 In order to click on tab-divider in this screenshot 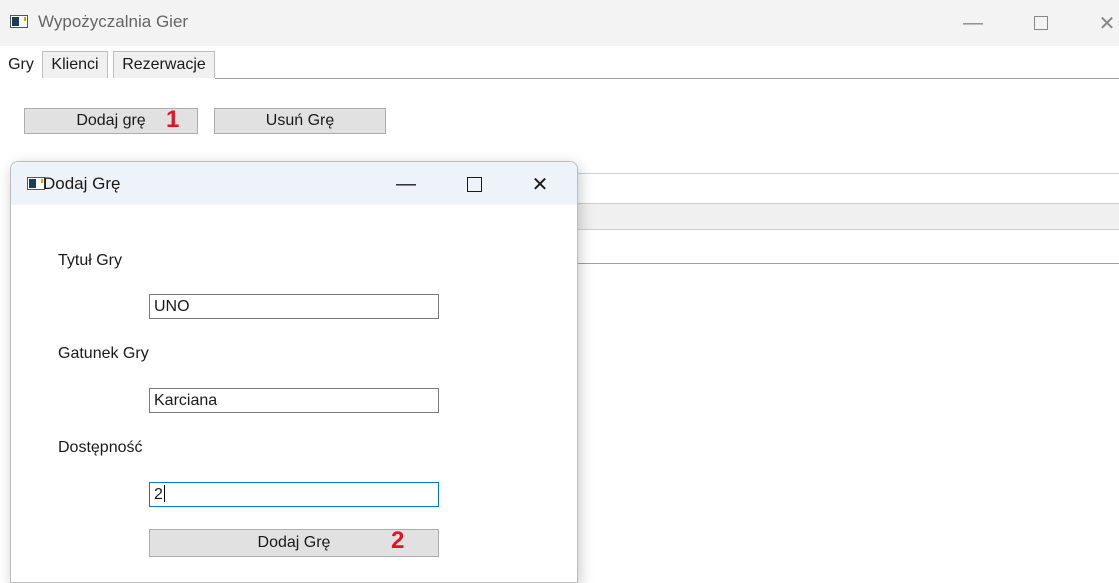, I will do `click(667, 78)`.